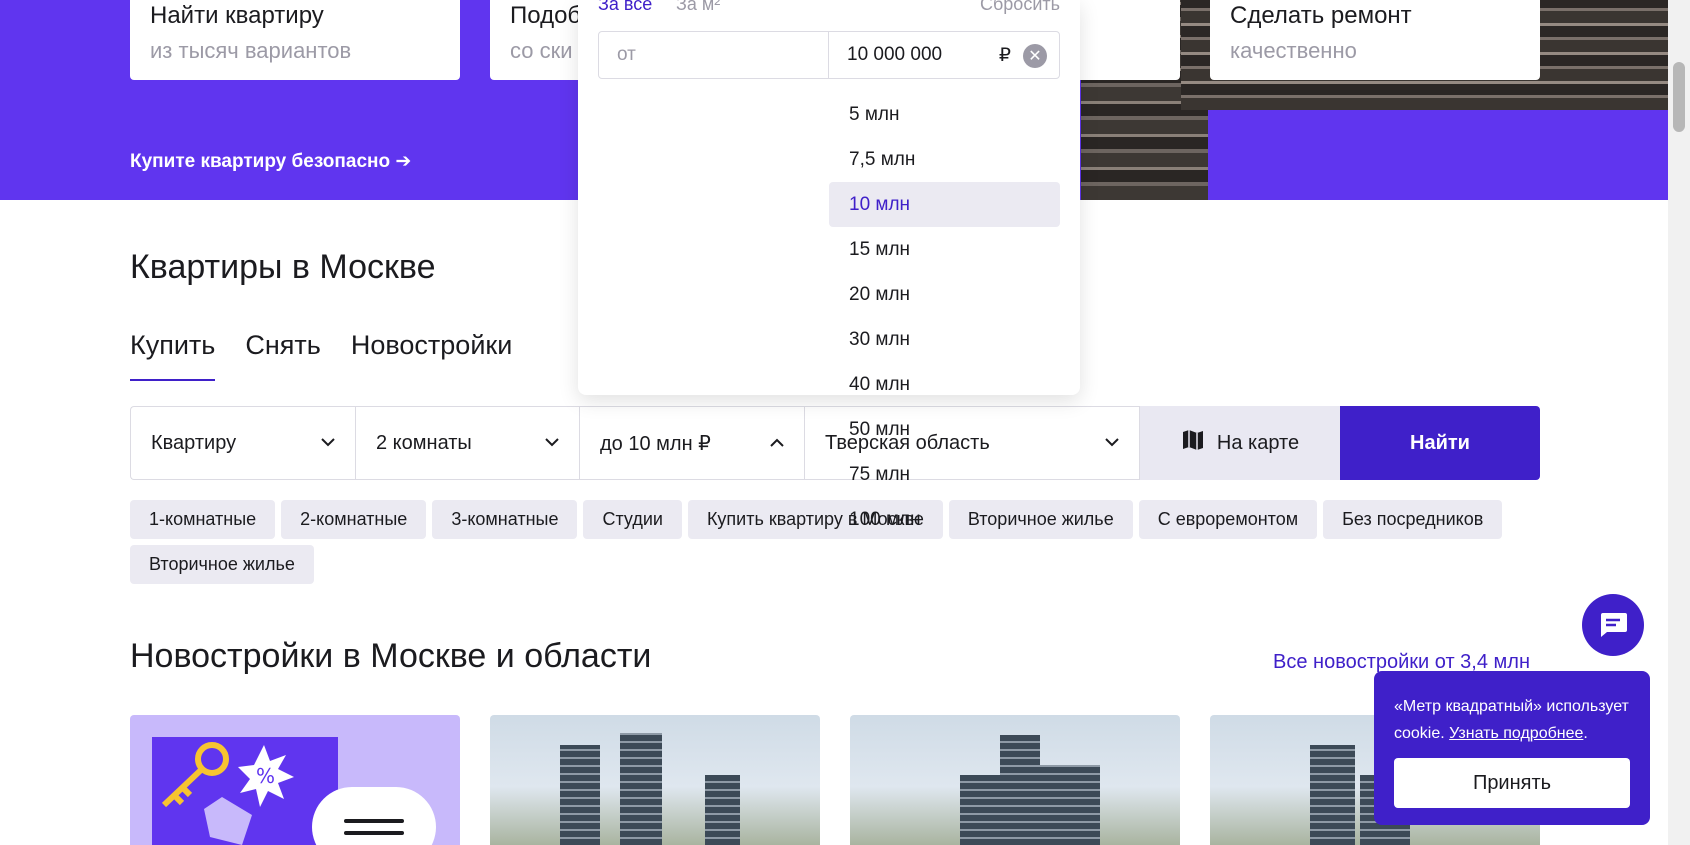  I want to click on menu-bubble, so click(374, 816).